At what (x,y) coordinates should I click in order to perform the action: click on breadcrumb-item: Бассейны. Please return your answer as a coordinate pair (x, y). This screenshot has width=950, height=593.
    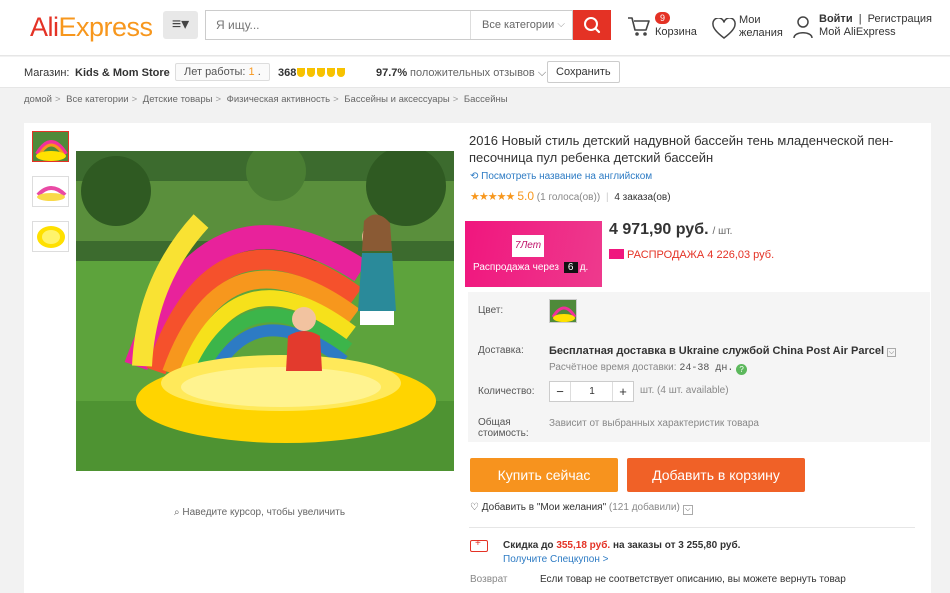
    Looking at the image, I should click on (486, 99).